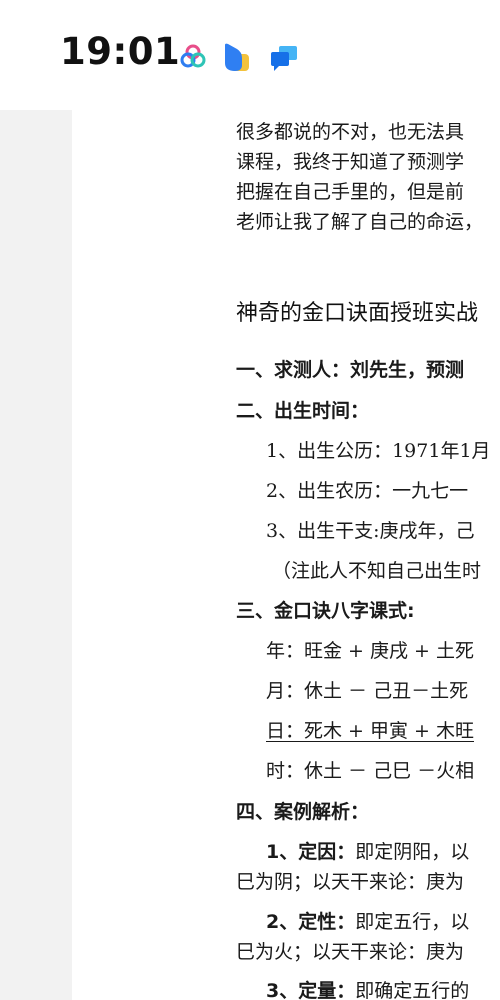 The height and width of the screenshot is (1000, 500). Describe the element at coordinates (377, 571) in the screenshot. I see `birth-note-line: （注此人不知自己出生时` at that location.